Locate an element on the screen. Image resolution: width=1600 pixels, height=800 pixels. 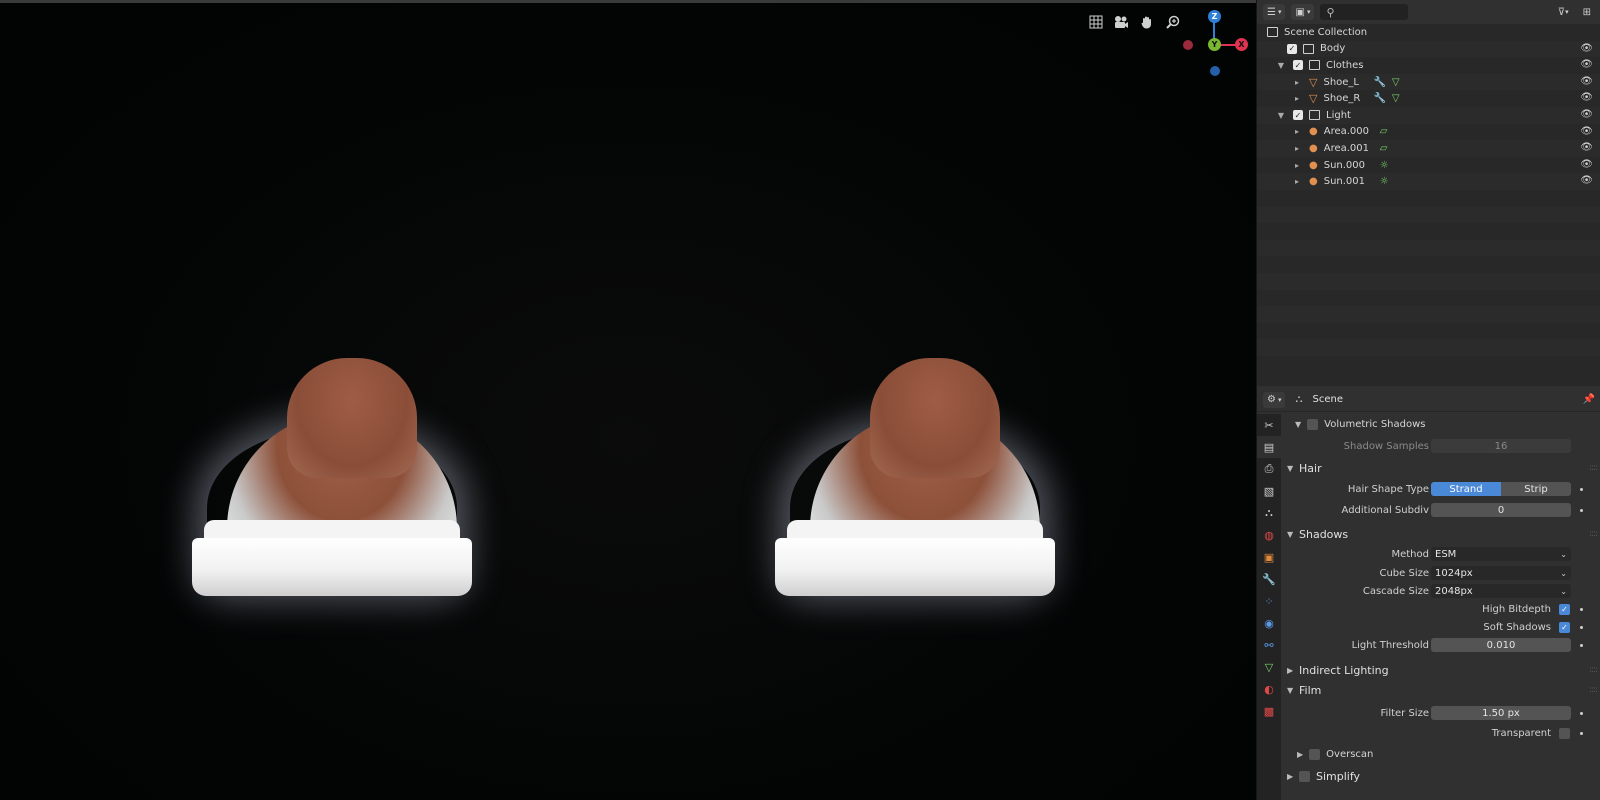
high-bitdepth-checkbox: ✓ is located at coordinates (1564, 609).